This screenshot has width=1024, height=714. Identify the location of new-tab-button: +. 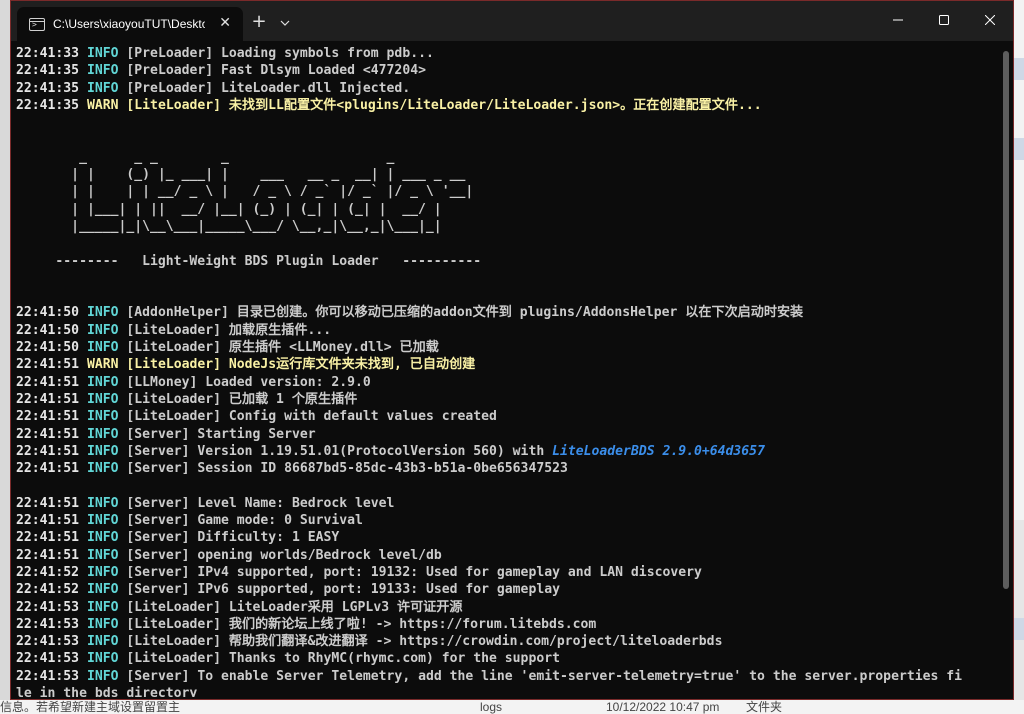
(259, 23).